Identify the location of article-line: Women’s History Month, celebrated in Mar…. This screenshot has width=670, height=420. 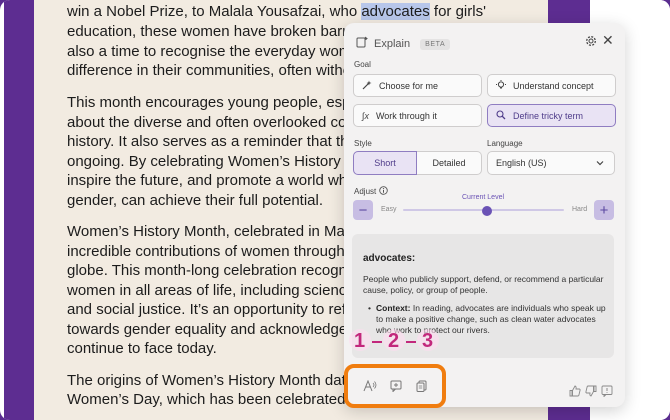
(216, 231).